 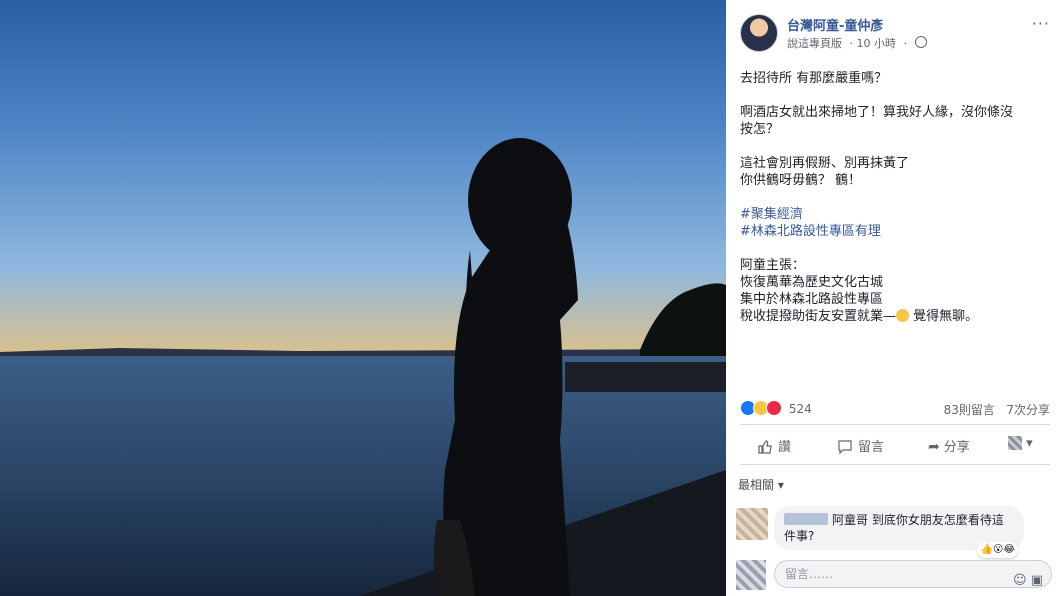 I want to click on comment-button: 留言, so click(x=861, y=445).